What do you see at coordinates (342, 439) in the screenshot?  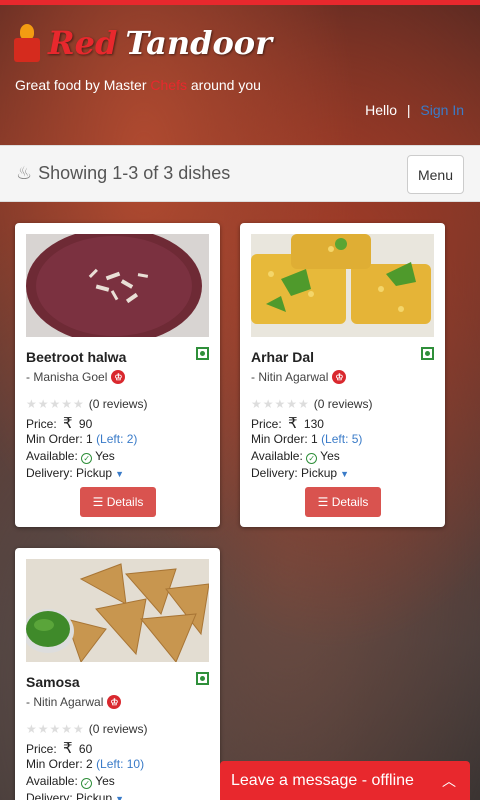 I see `left-count: (Left: 5)` at bounding box center [342, 439].